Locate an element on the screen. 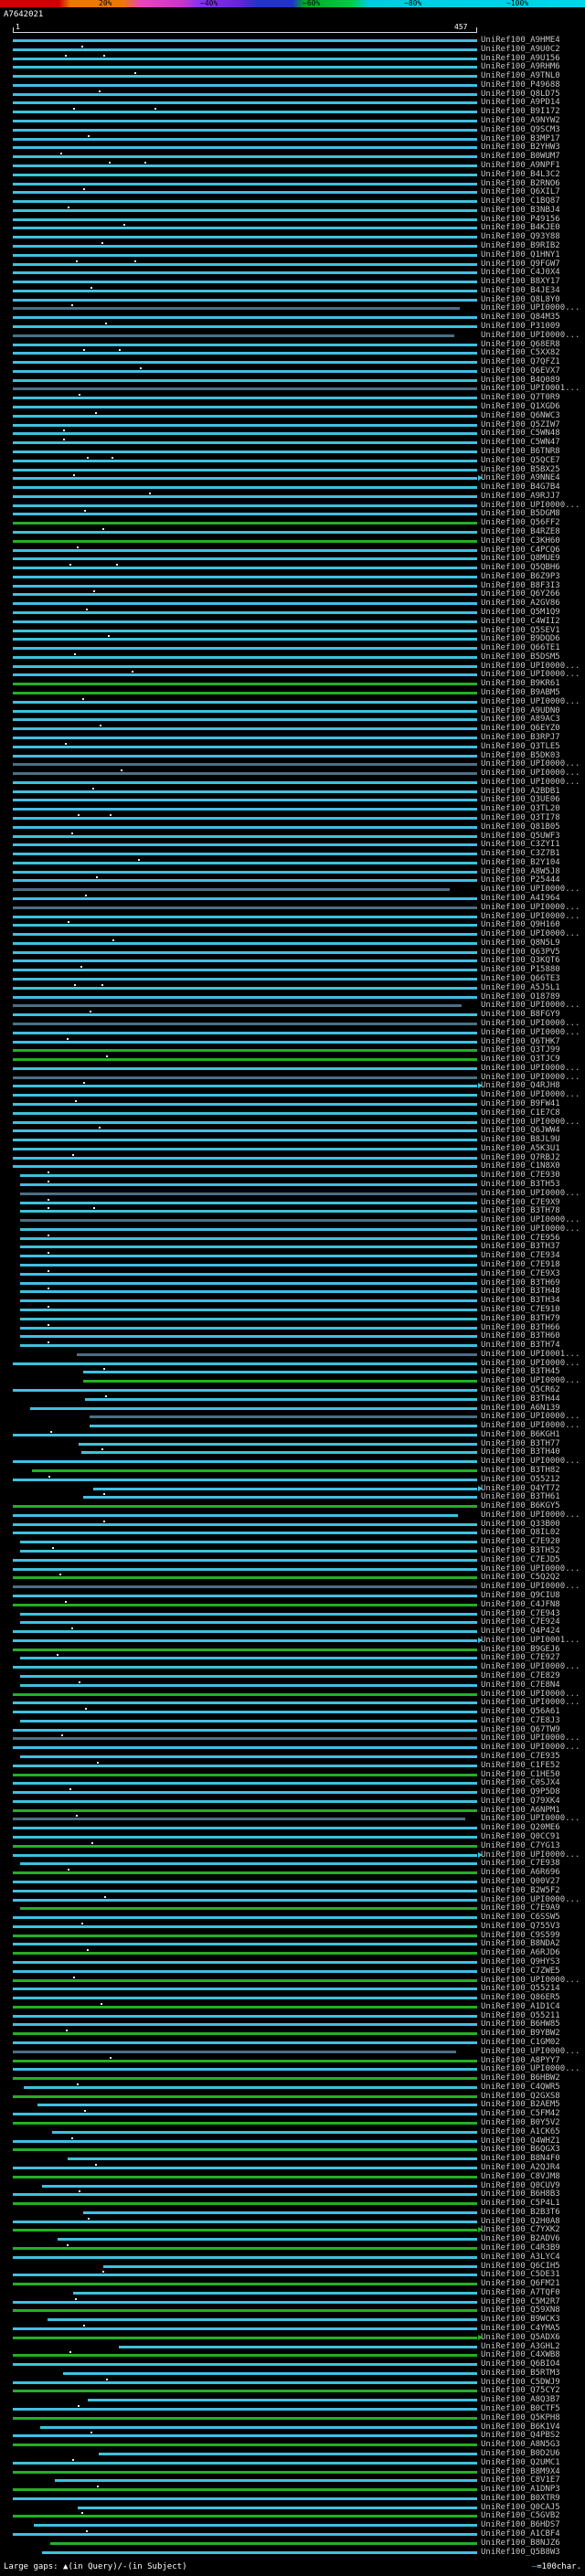 The width and height of the screenshot is (585, 2576). hit-label: UniRef100_C1E7C8 is located at coordinates (520, 1113).